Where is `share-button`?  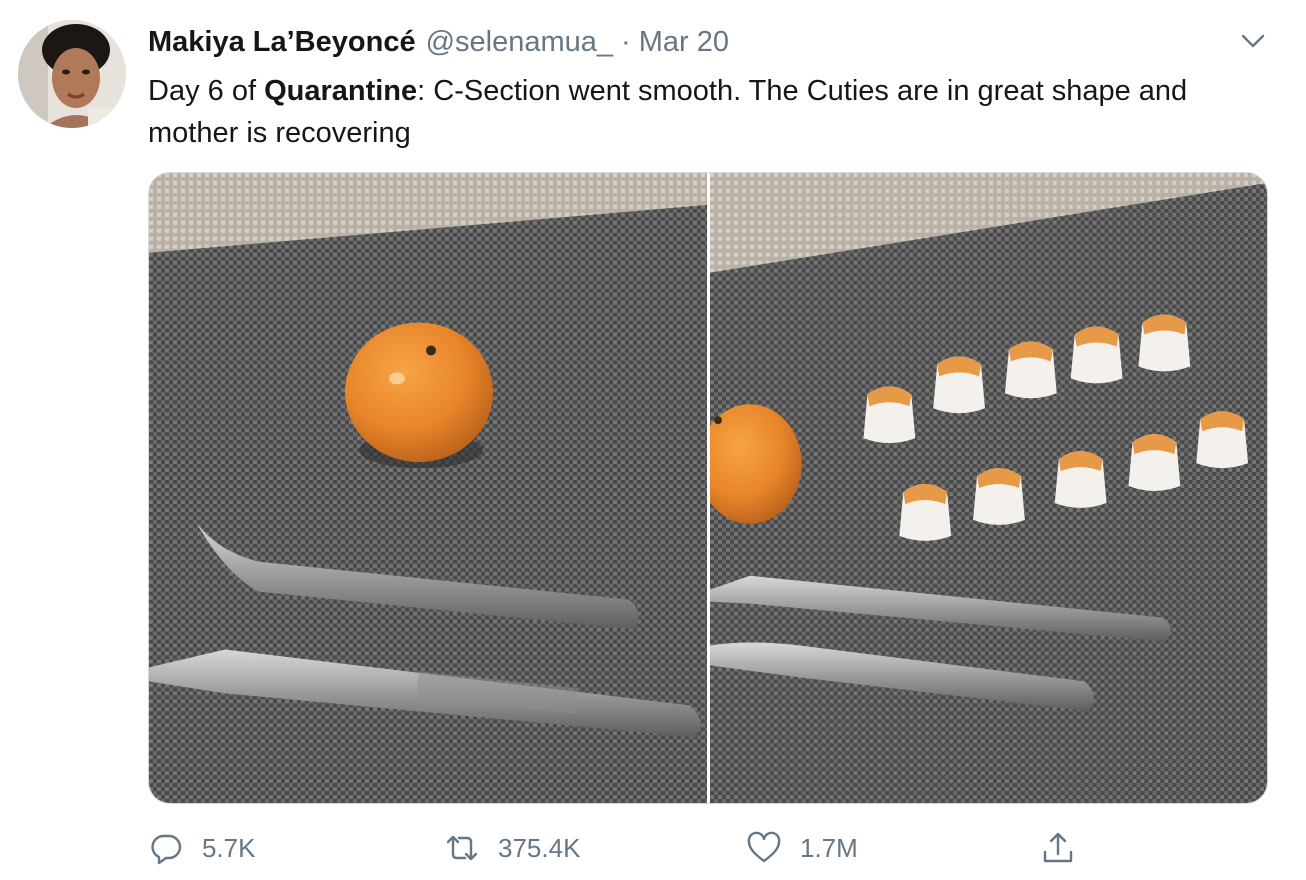
share-button is located at coordinates (1058, 848).